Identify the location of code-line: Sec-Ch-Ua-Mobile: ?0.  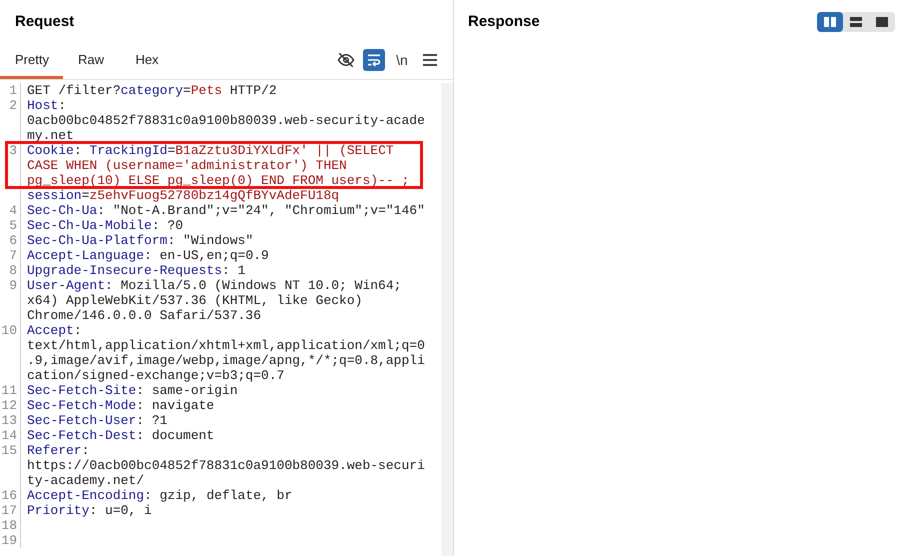
(105, 225).